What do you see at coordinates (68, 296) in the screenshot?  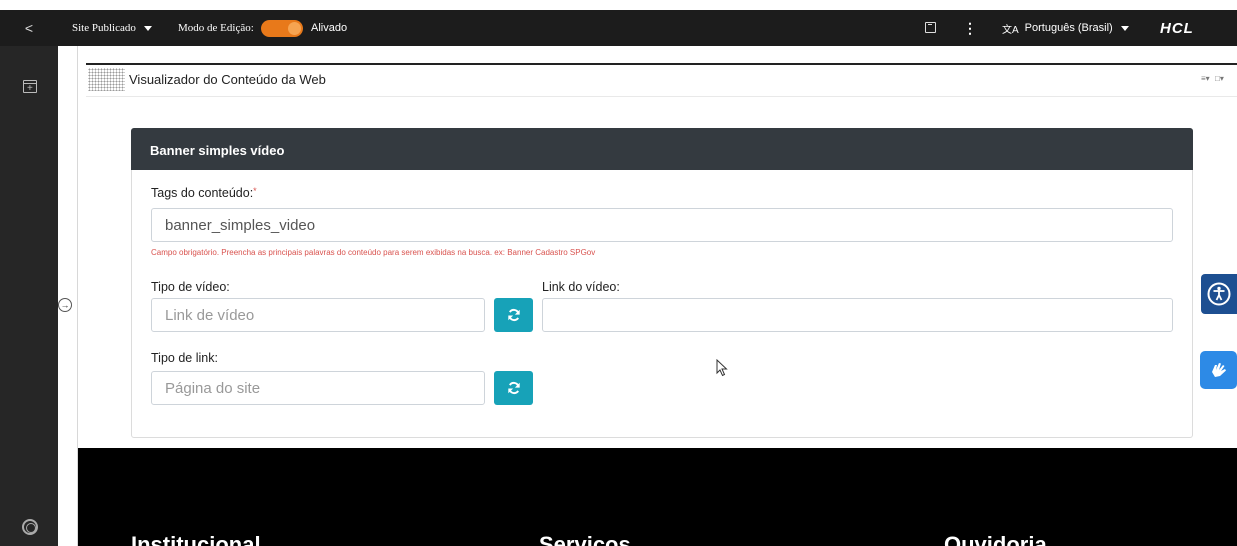 I see `side-strip` at bounding box center [68, 296].